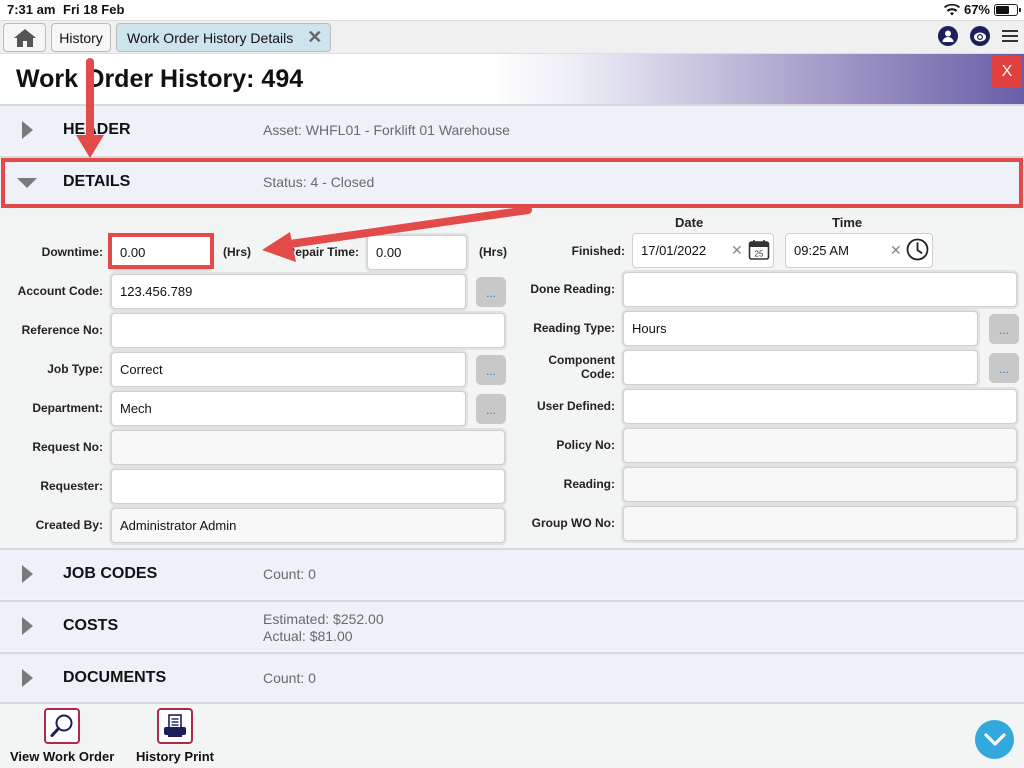 The width and height of the screenshot is (1024, 768). Describe the element at coordinates (31, 9) in the screenshot. I see `status-time: 7:31 am` at that location.